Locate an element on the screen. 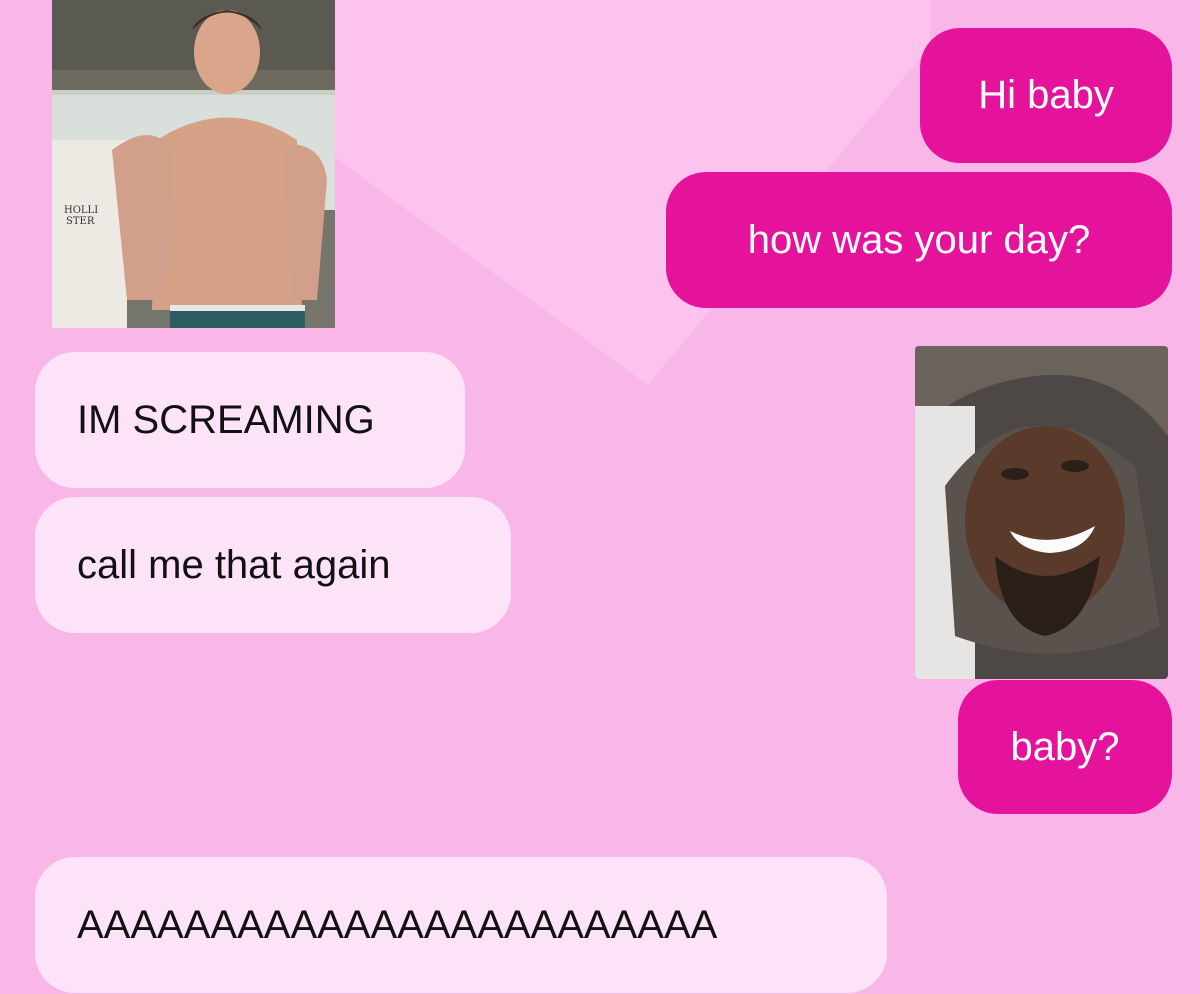  message-text: call me that again is located at coordinates (234, 564).